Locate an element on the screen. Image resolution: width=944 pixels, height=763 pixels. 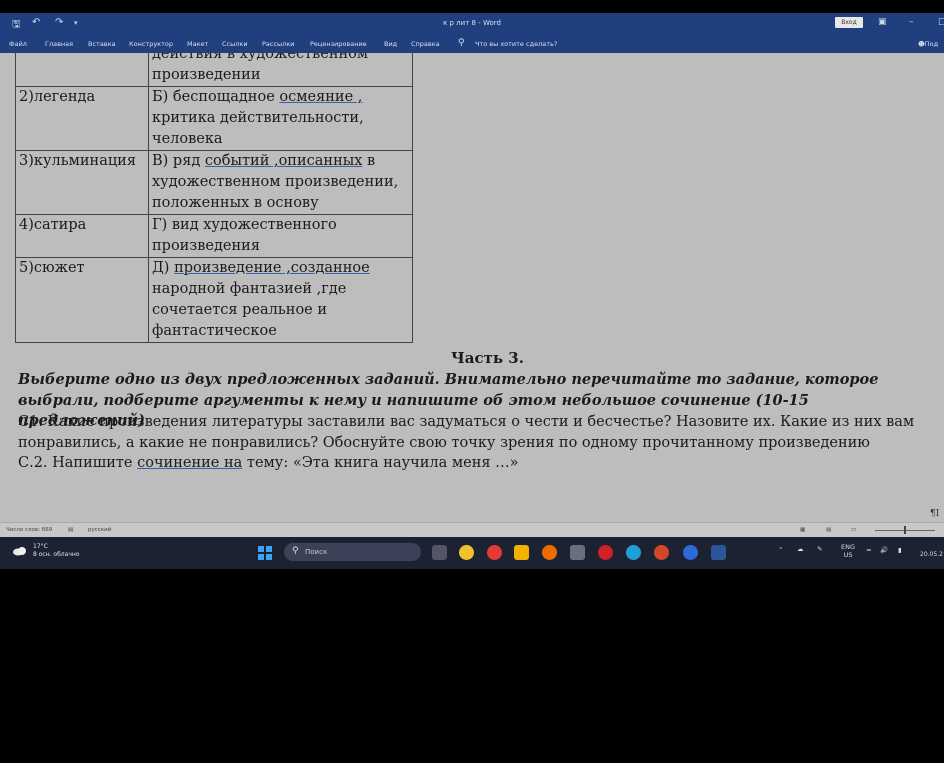
tab-design: Конструктор is located at coordinates (151, 44).